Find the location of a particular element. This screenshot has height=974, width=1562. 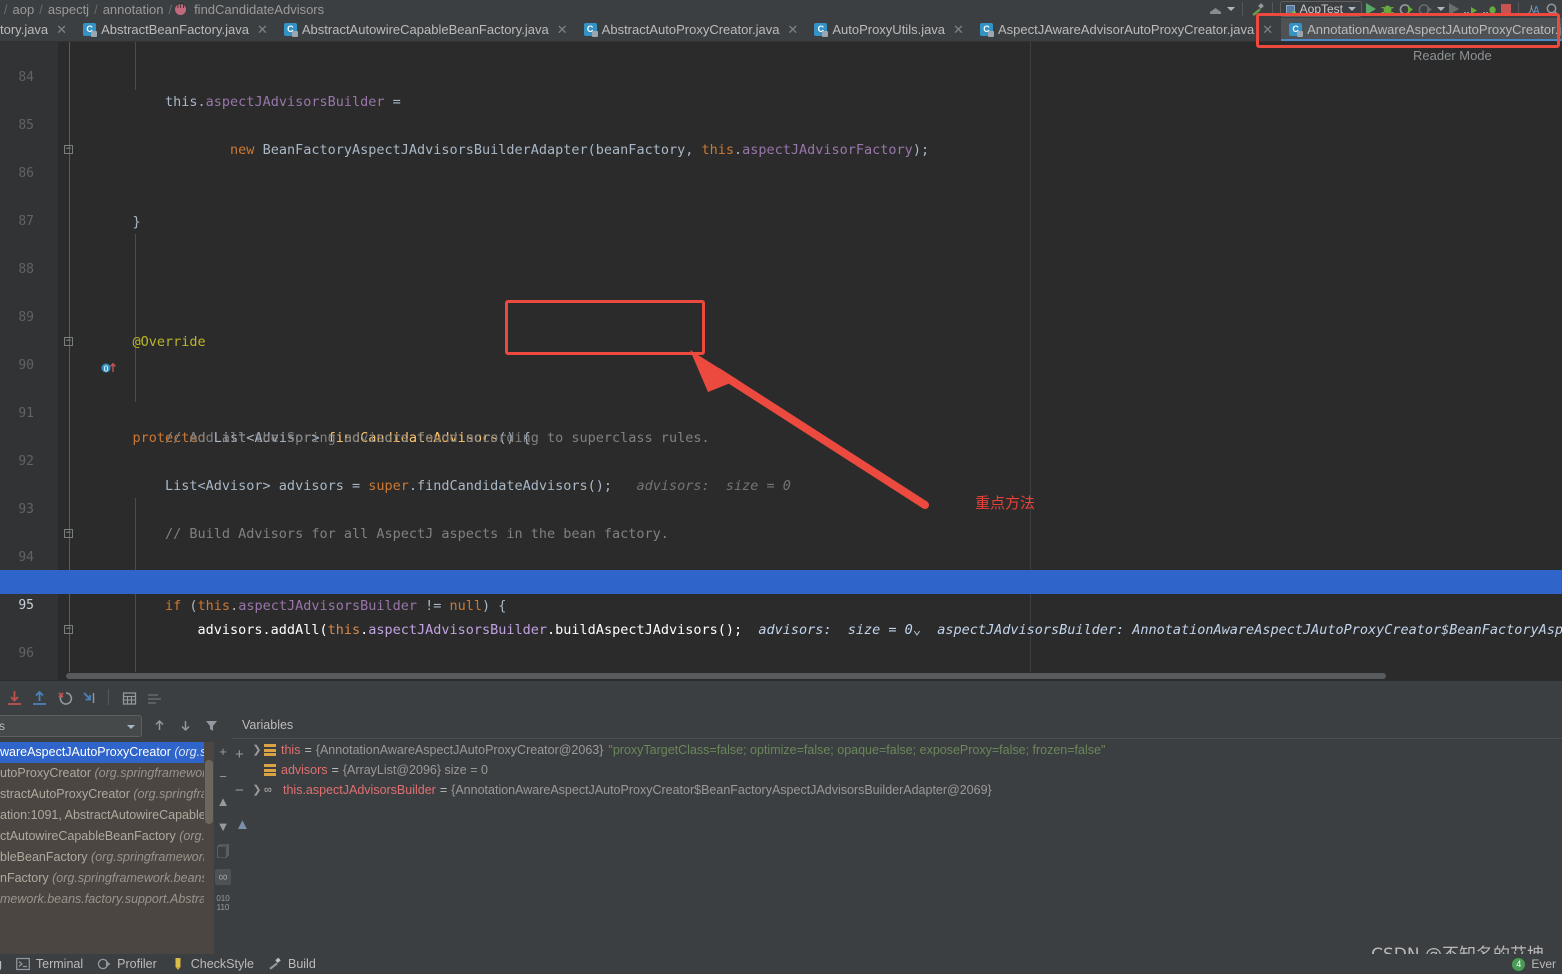

frame-row: utoProxyCreator (org.springframework. is located at coordinates (107, 773).